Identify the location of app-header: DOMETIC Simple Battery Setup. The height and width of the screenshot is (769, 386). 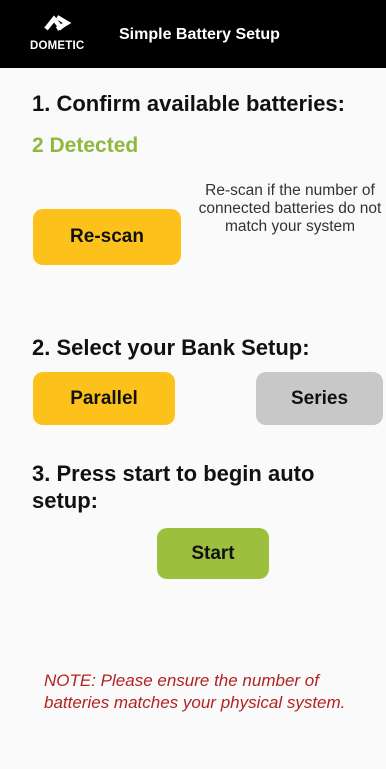
(193, 34).